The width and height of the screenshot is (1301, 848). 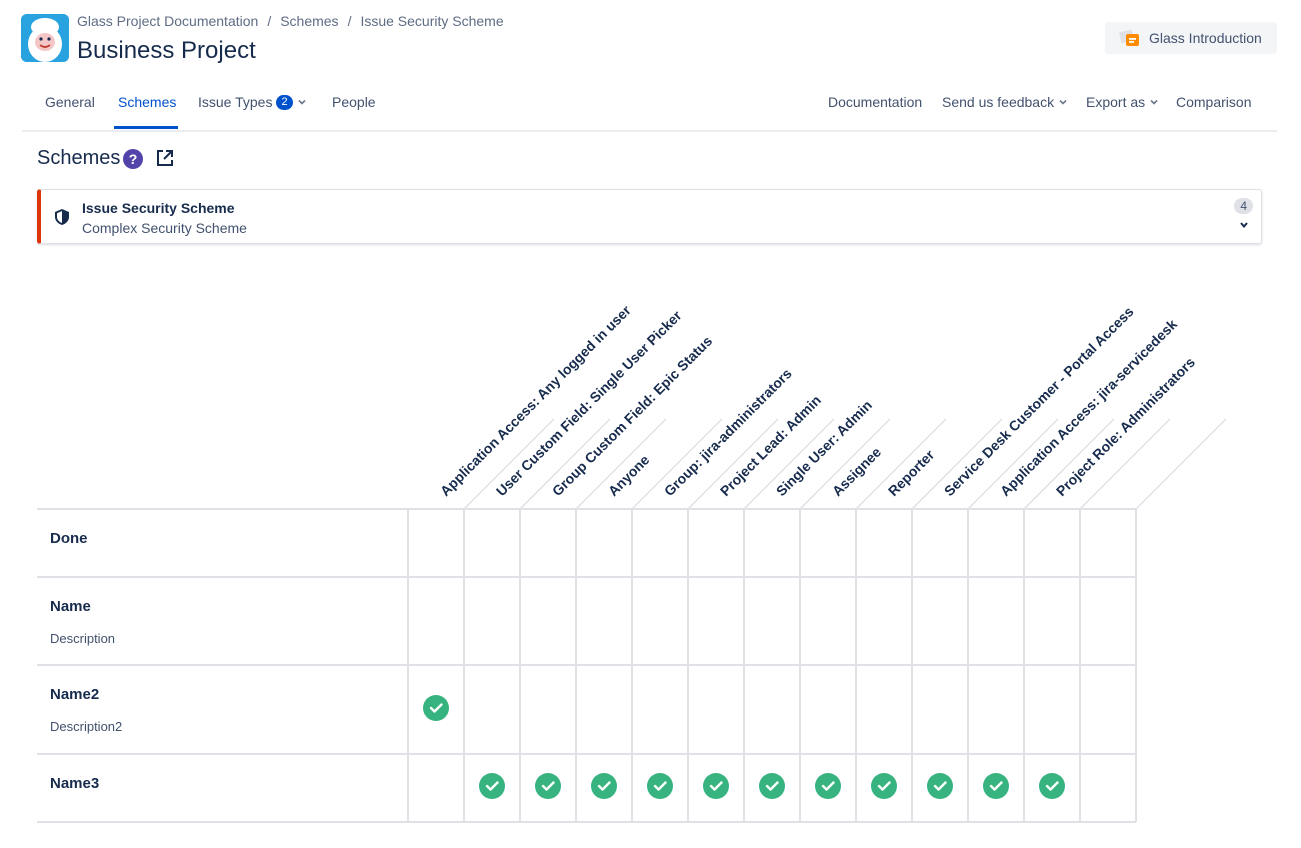 I want to click on row-name: Name3, so click(x=74, y=783).